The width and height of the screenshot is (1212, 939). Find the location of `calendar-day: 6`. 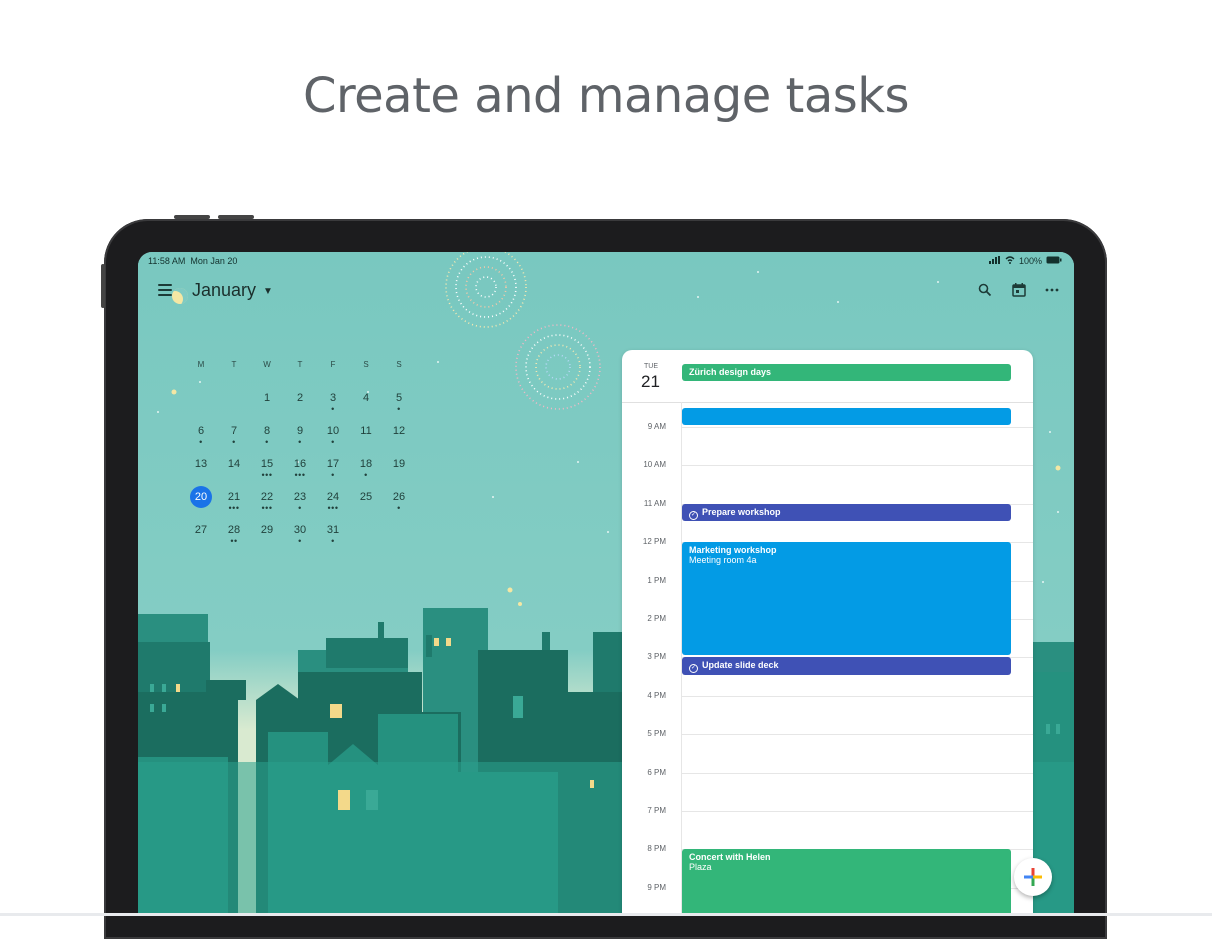

calendar-day: 6 is located at coordinates (201, 431).